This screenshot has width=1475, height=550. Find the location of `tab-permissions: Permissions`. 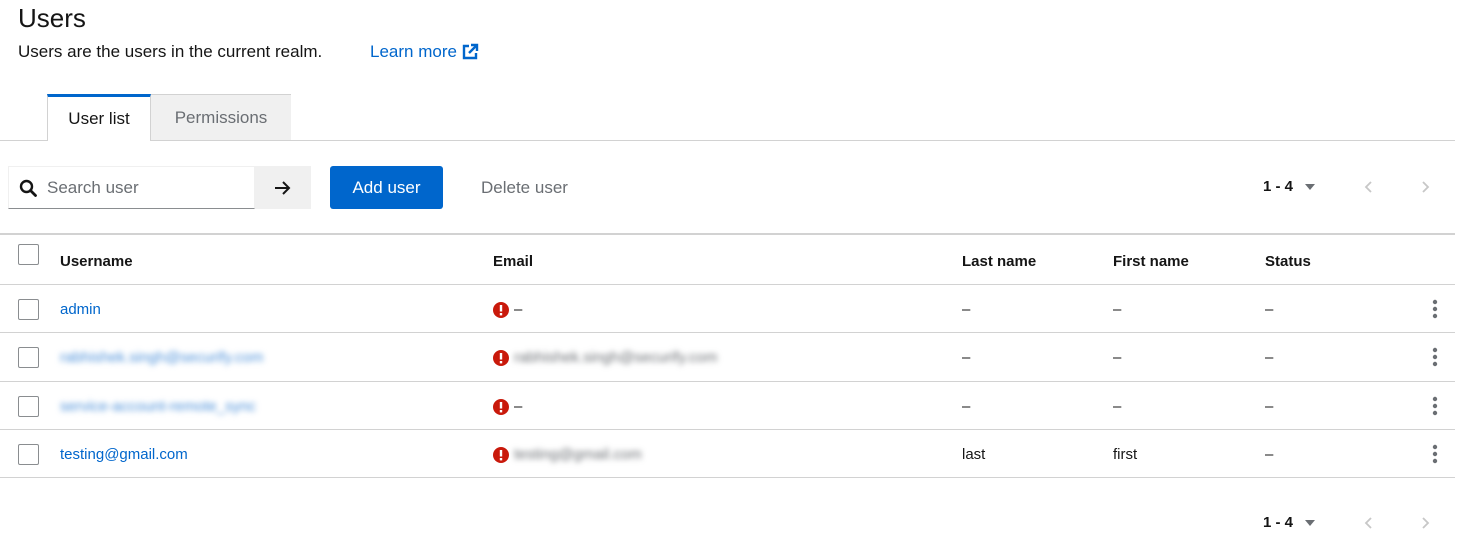

tab-permissions: Permissions is located at coordinates (221, 117).